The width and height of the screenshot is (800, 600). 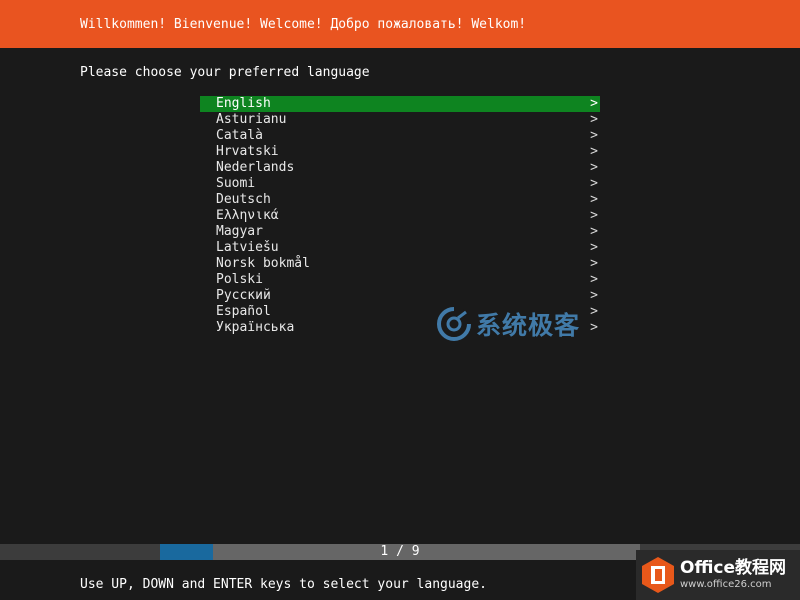 I want to click on language-option: Русский >, so click(x=400, y=296).